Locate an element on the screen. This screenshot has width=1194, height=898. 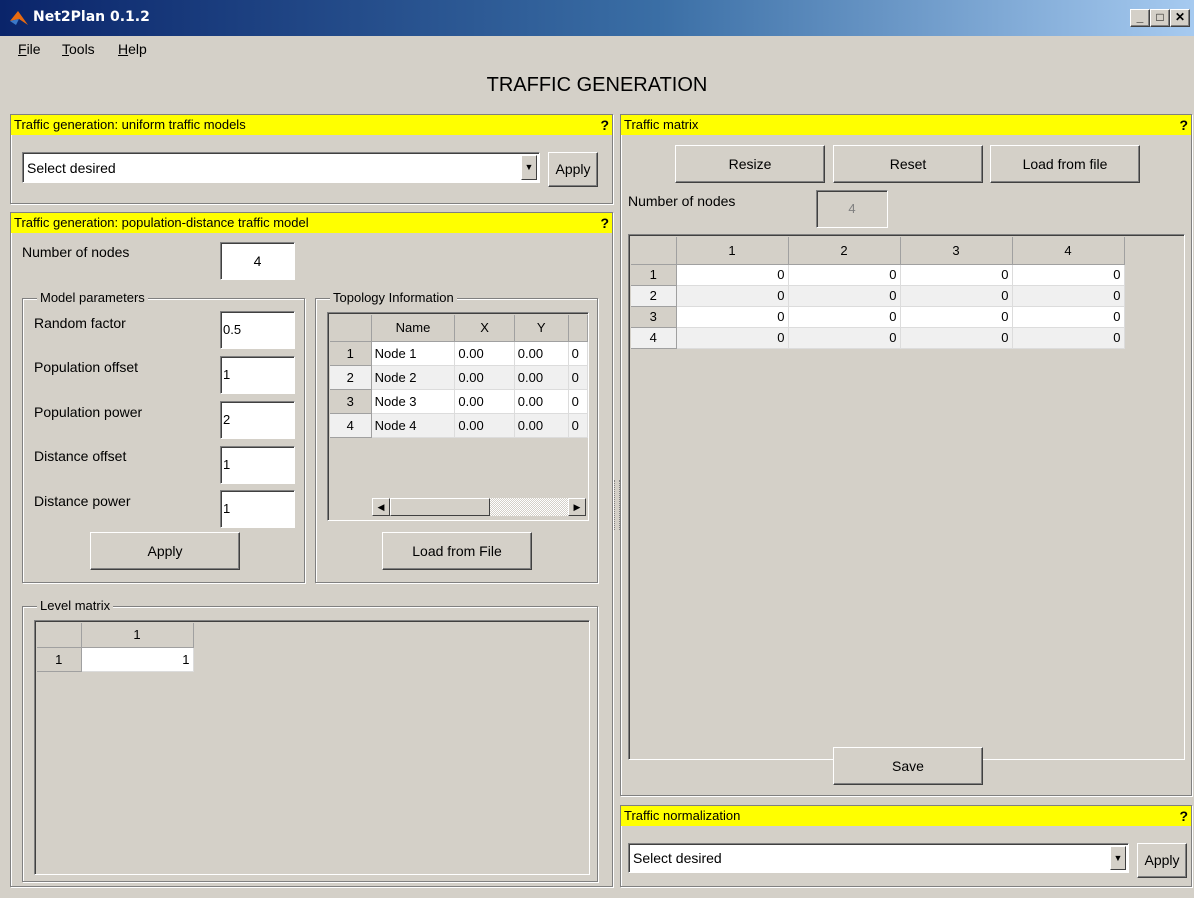
random-factor-field: 0.5 is located at coordinates (257, 330).